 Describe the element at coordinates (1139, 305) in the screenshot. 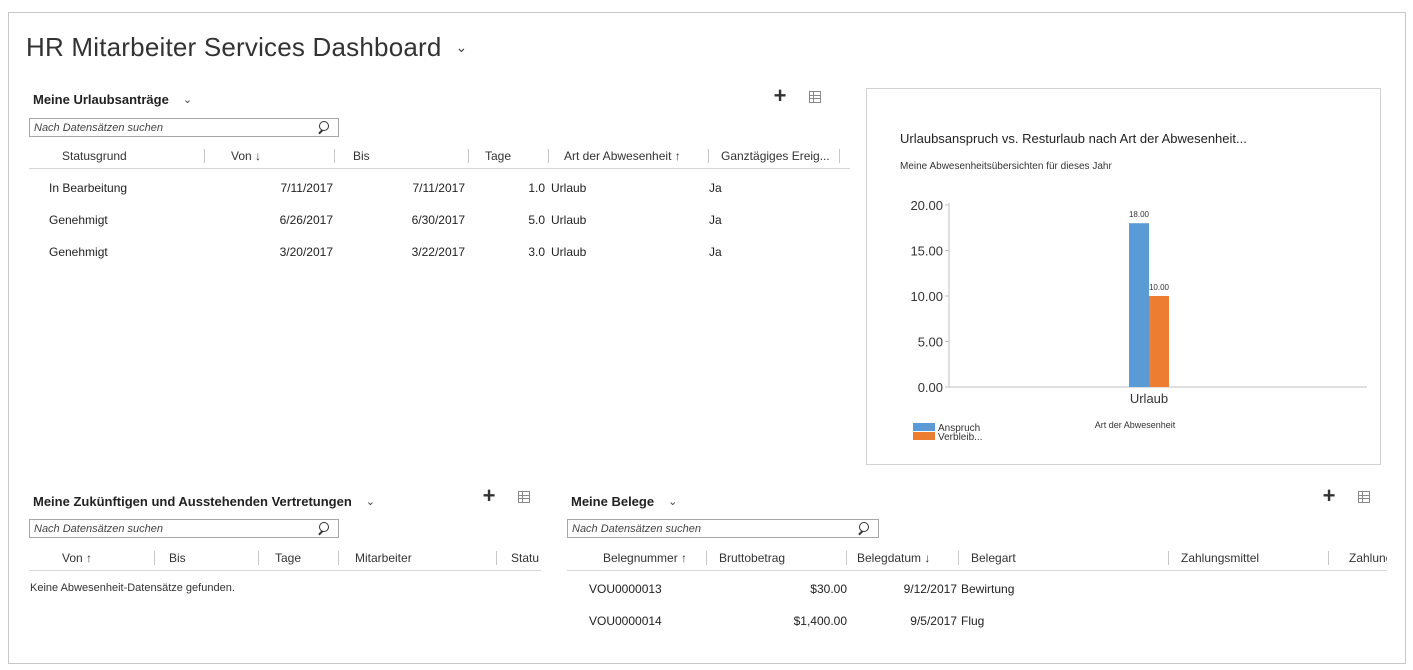

I see `chart-bar-anspruch` at that location.